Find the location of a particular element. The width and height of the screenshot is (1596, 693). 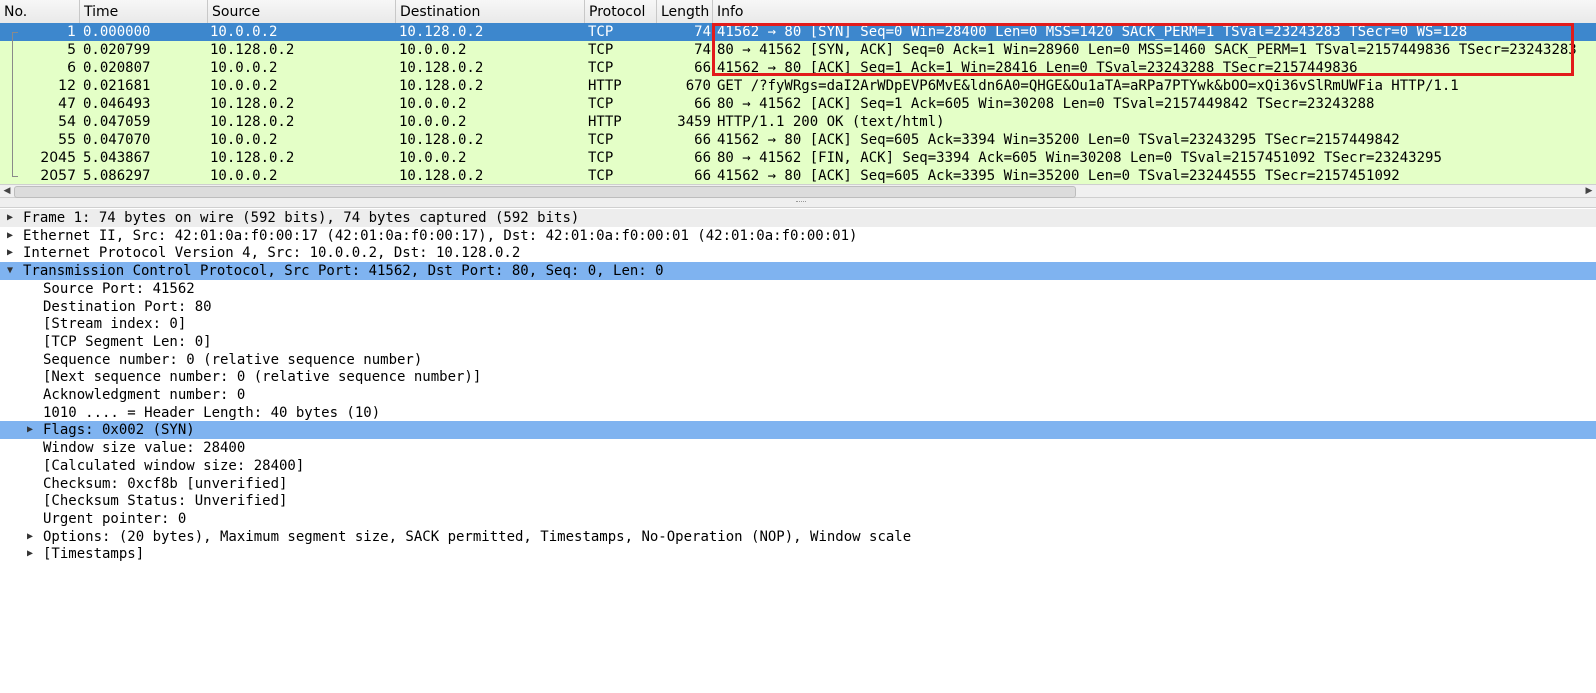

scrollbar-thumb is located at coordinates (545, 192).